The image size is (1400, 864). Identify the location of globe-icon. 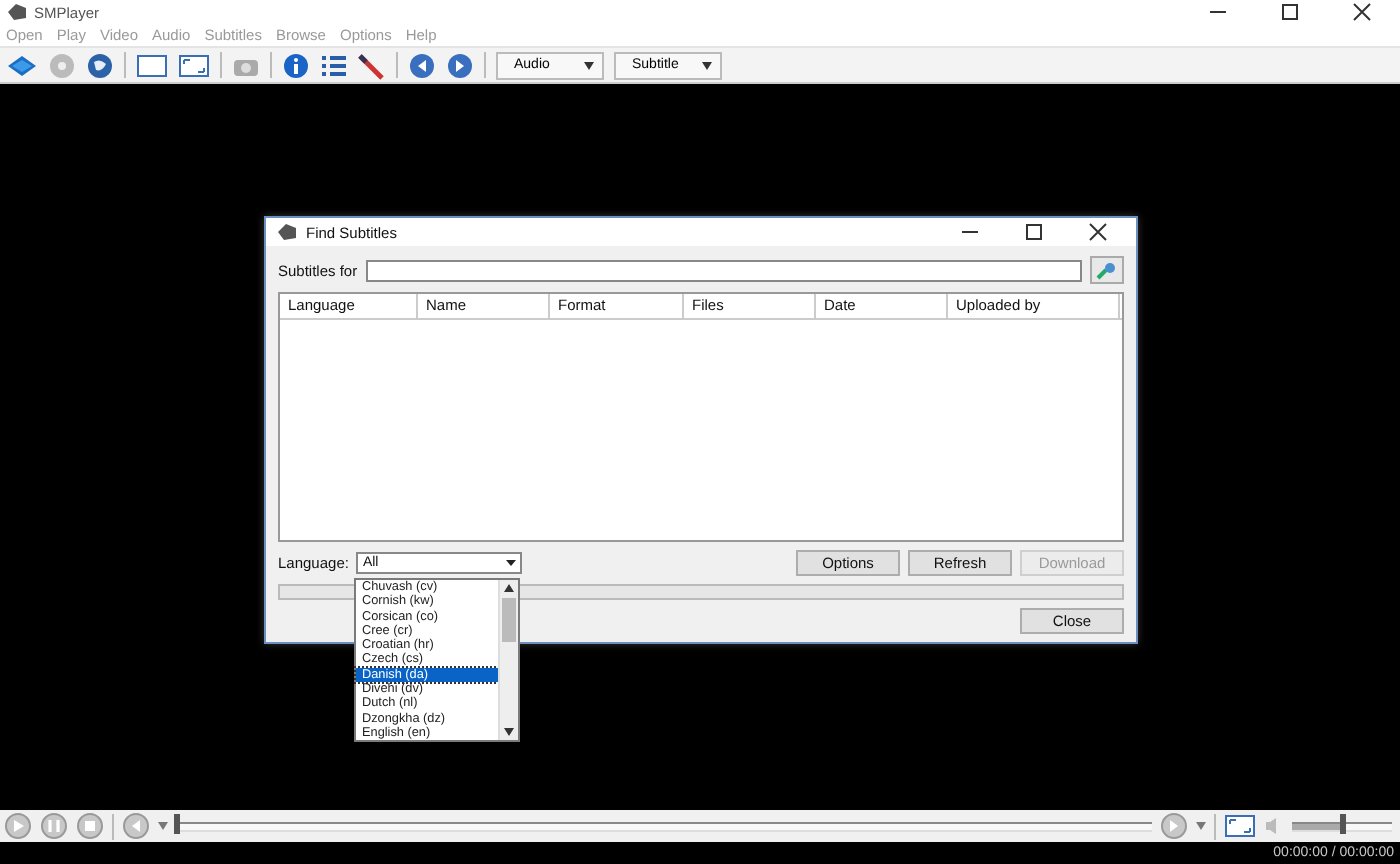
(100, 65).